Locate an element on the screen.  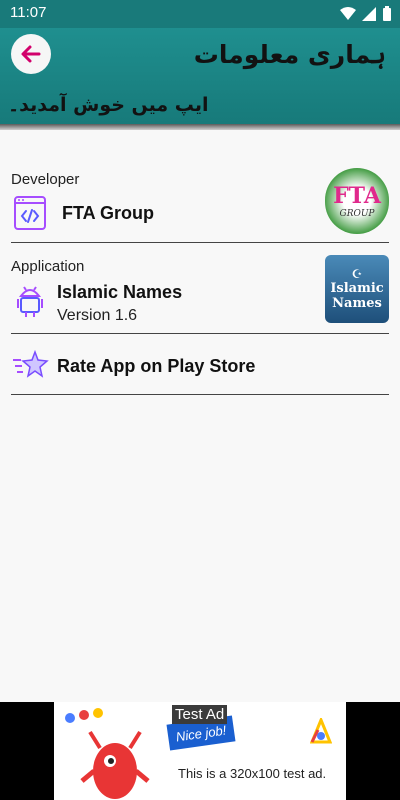
status-time: 11:07 is located at coordinates (28, 12).